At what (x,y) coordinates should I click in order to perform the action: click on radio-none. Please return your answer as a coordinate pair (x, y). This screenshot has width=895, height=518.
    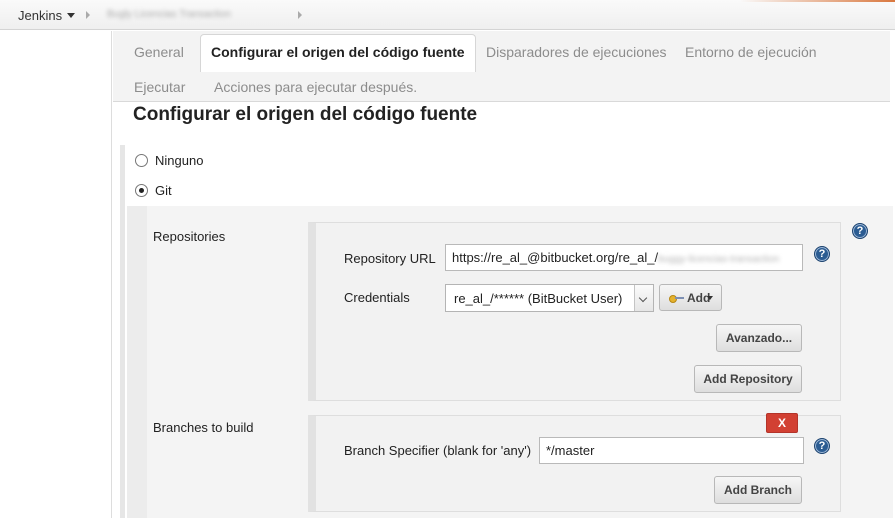
    Looking at the image, I should click on (141, 160).